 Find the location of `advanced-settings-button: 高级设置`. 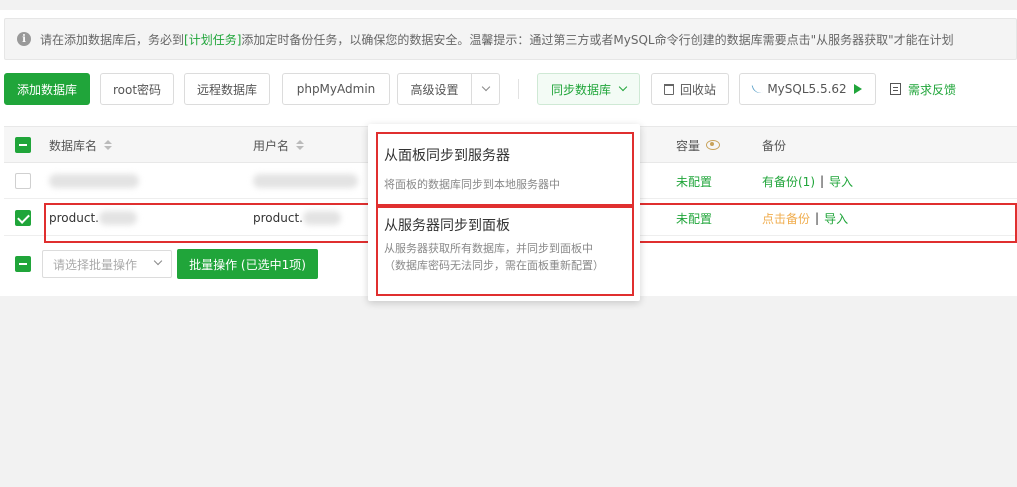

advanced-settings-button: 高级设置 is located at coordinates (434, 89).